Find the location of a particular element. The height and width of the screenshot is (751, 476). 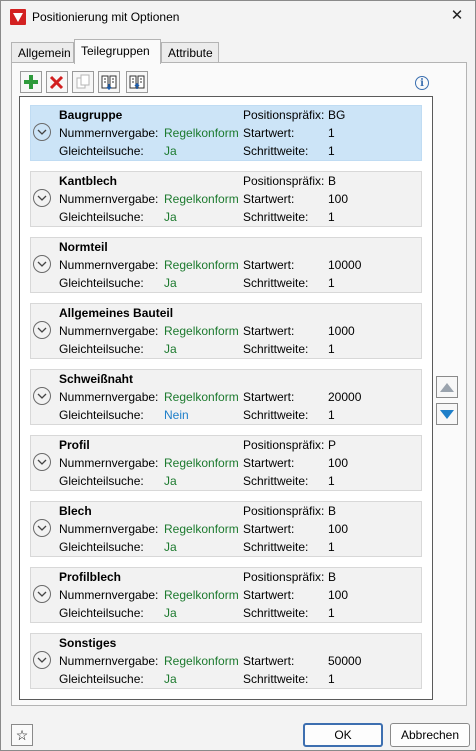

move-up-button is located at coordinates (447, 387).